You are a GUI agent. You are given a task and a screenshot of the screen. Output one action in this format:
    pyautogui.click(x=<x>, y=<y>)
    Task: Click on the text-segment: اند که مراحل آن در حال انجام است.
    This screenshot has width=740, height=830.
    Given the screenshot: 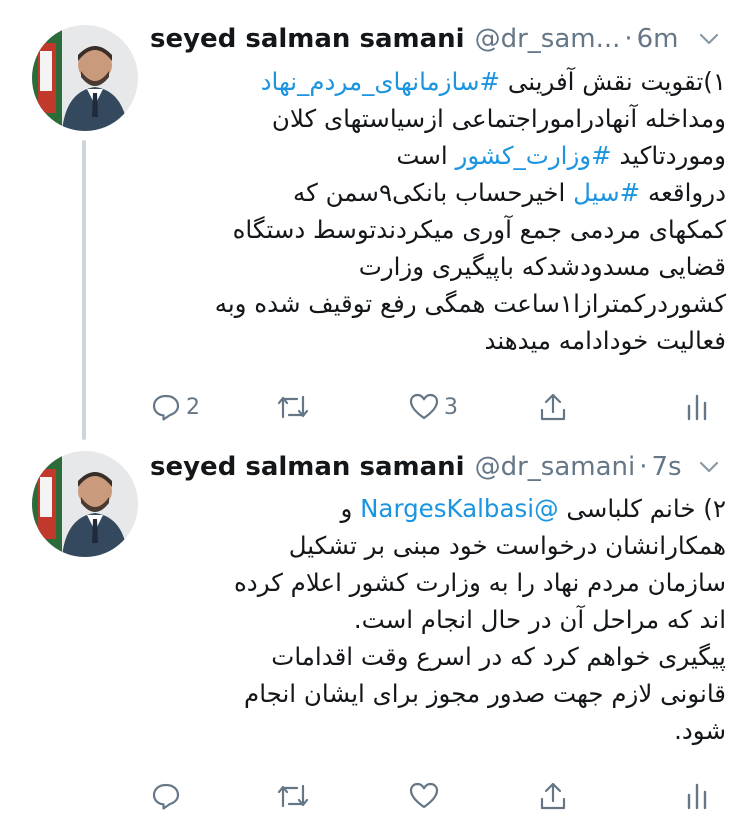 What is the action you would take?
    pyautogui.click(x=539, y=619)
    